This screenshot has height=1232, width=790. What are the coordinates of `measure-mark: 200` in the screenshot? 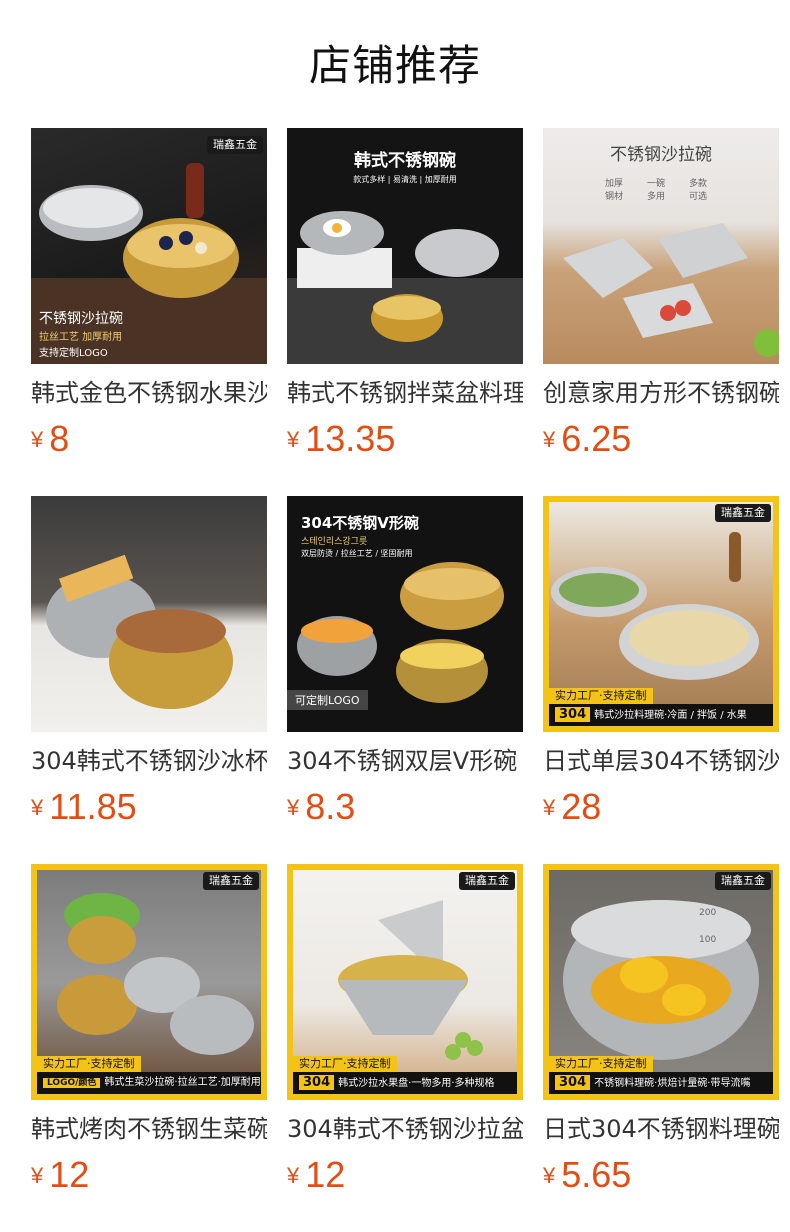 It's located at (707, 913).